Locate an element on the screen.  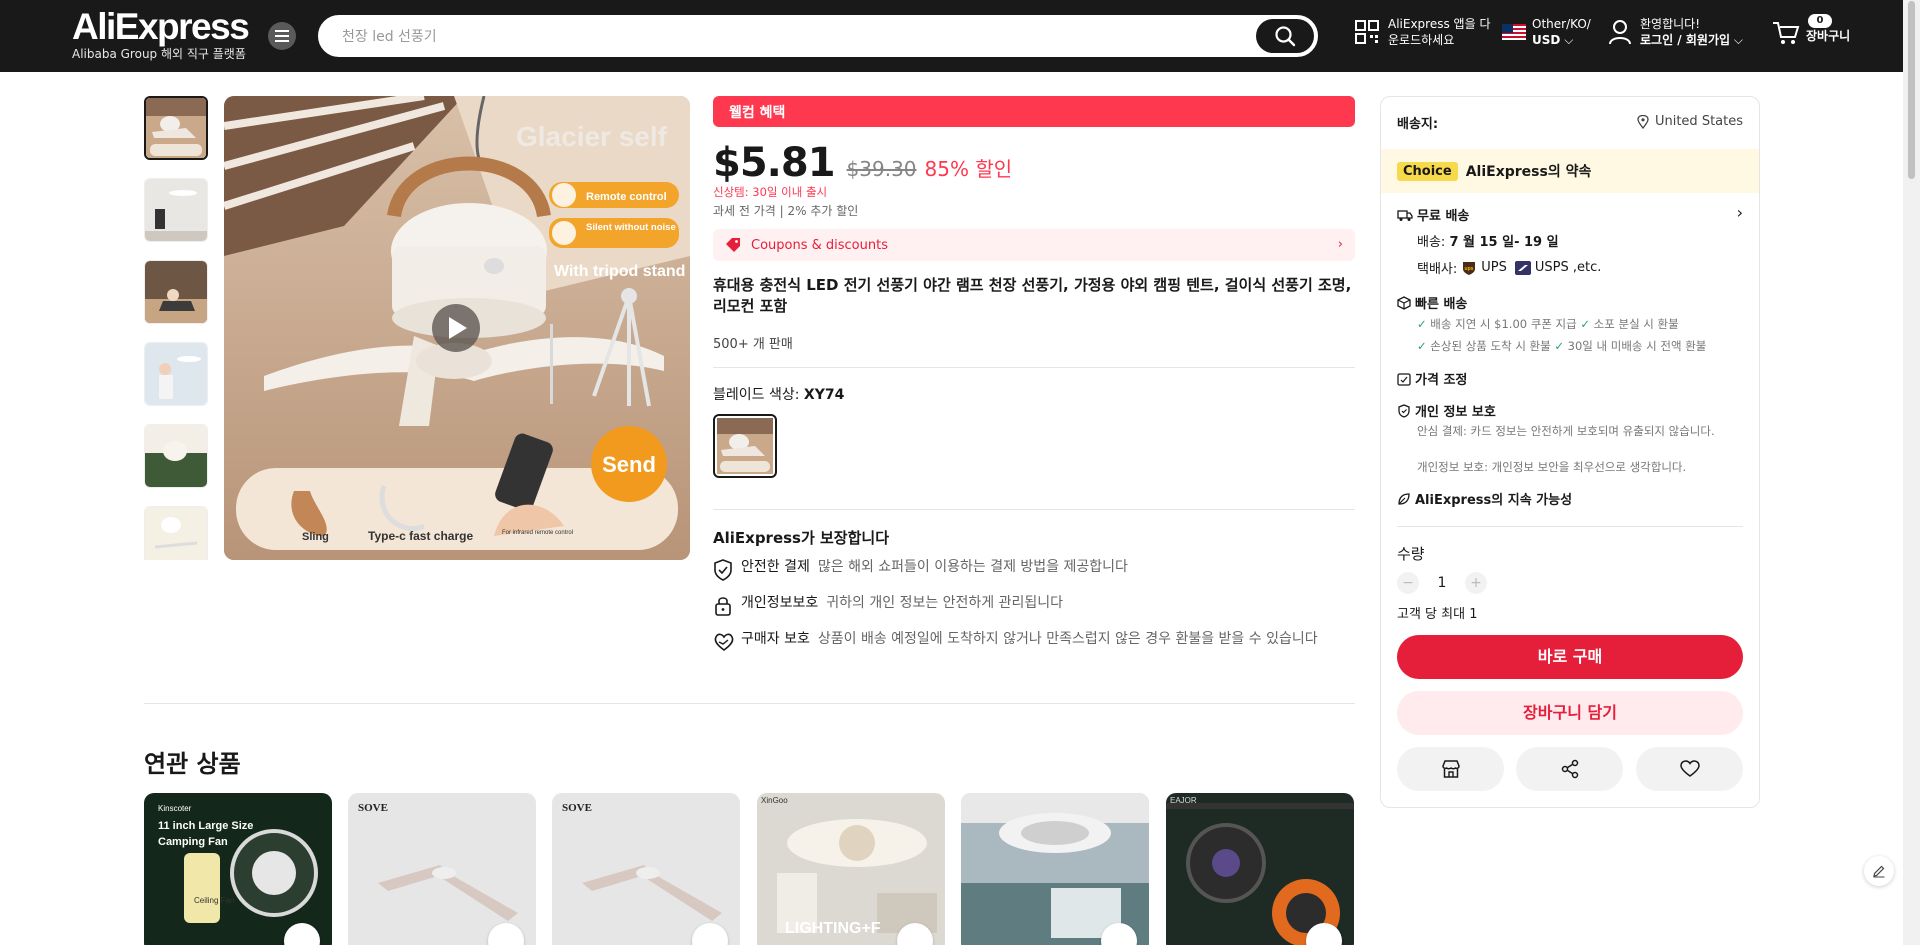
swatch-image is located at coordinates (745, 446).